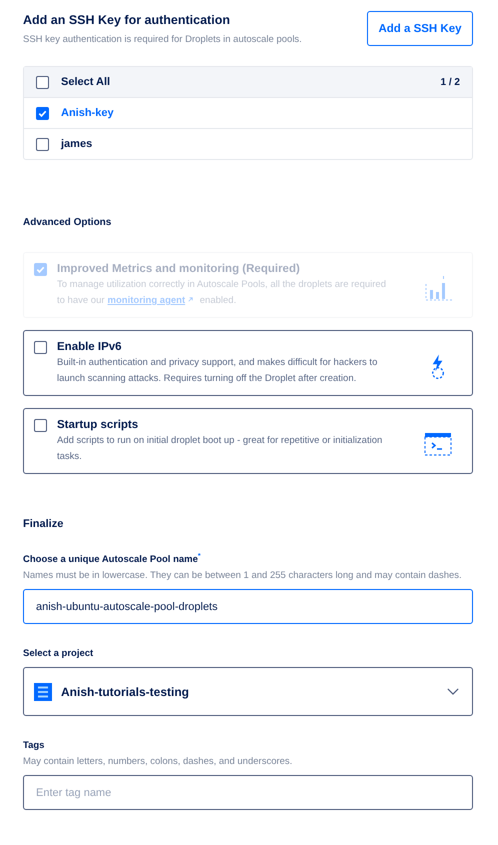  I want to click on selection-count: 1 / 2, so click(450, 82).